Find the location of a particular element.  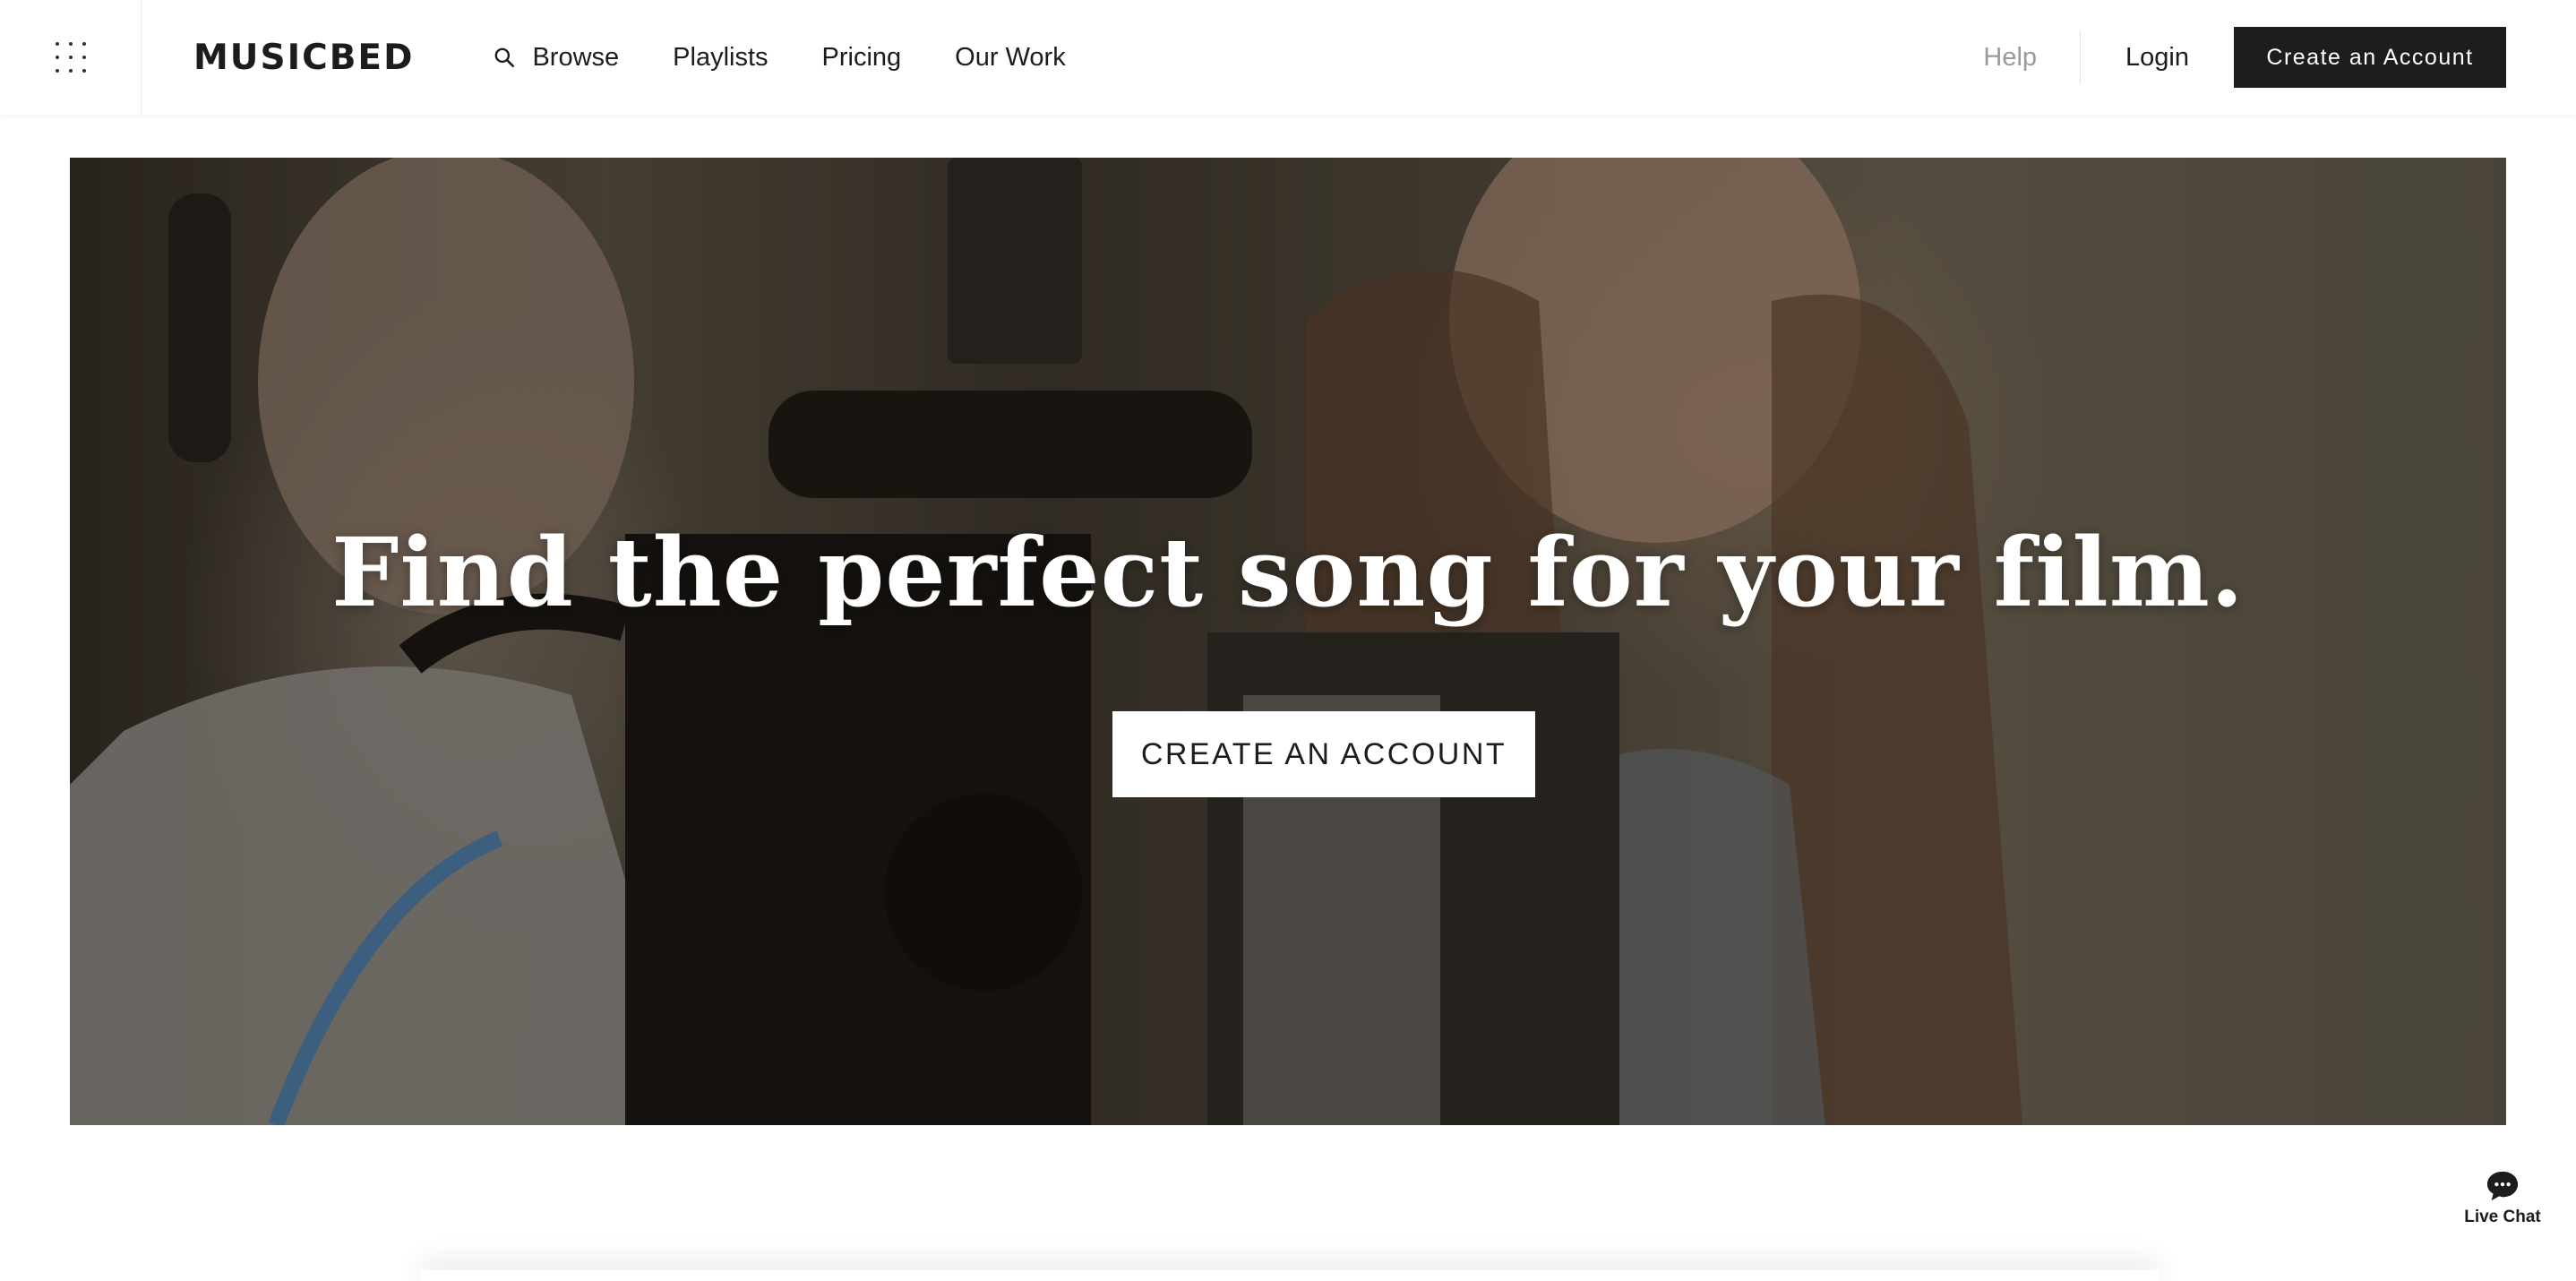

musicbed-logo: MUSICBED is located at coordinates (303, 58).